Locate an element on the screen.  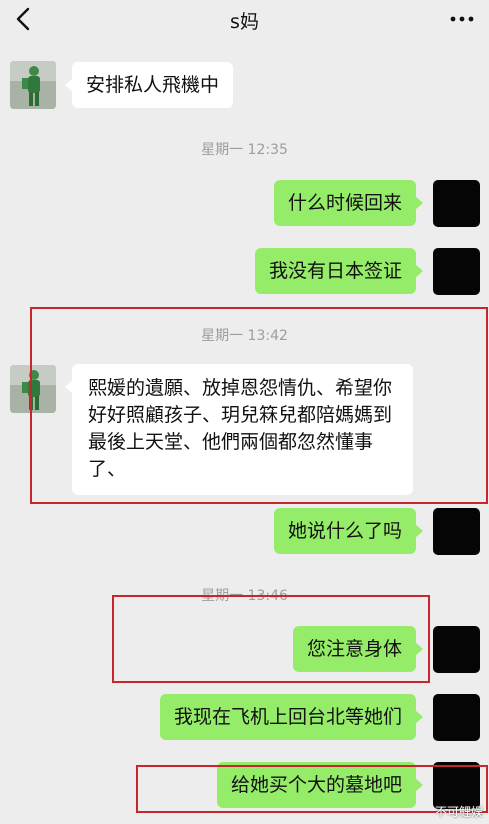
message-bubble: 什么时候回来 is located at coordinates (348, 203).